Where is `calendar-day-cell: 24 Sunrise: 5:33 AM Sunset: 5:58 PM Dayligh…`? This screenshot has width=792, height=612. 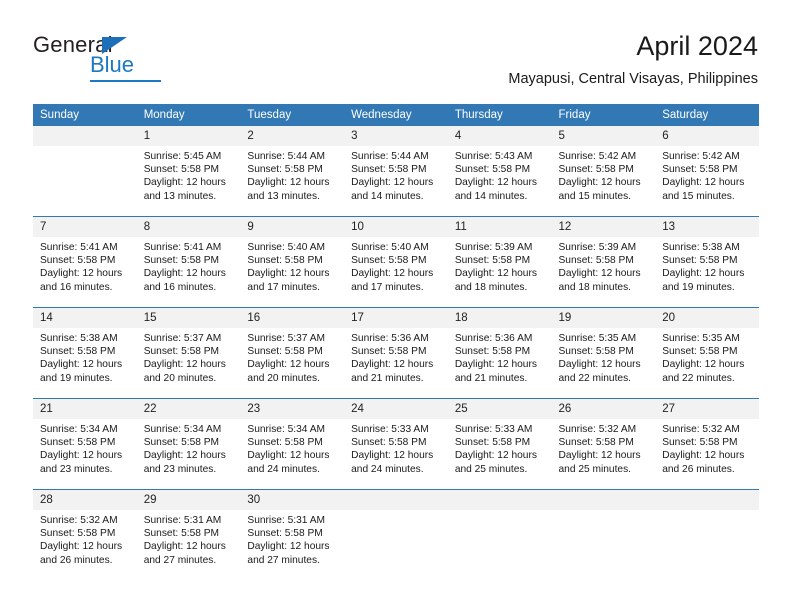 calendar-day-cell: 24 Sunrise: 5:33 AM Sunset: 5:58 PM Dayligh… is located at coordinates (396, 444).